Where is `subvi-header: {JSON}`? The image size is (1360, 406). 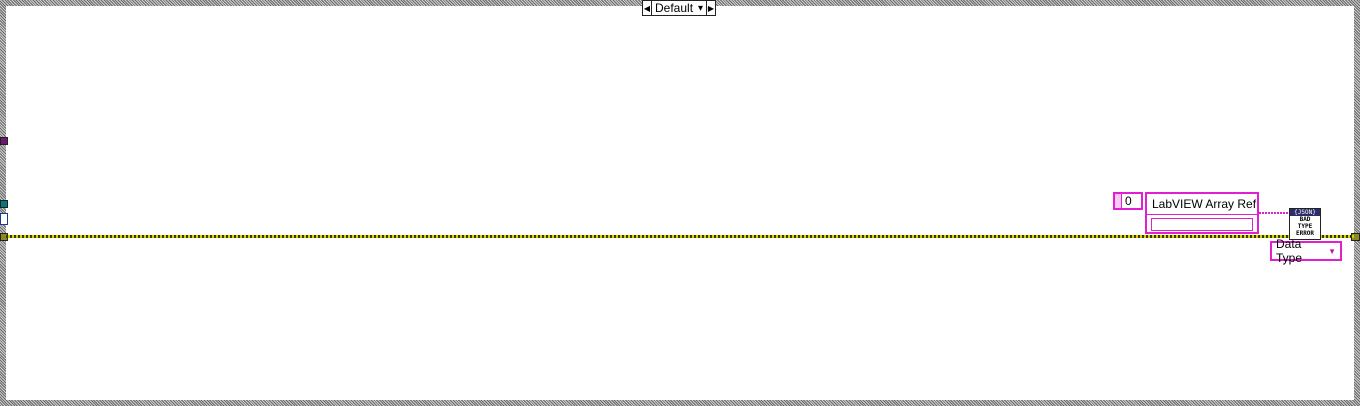
subvi-header: {JSON} is located at coordinates (1305, 212).